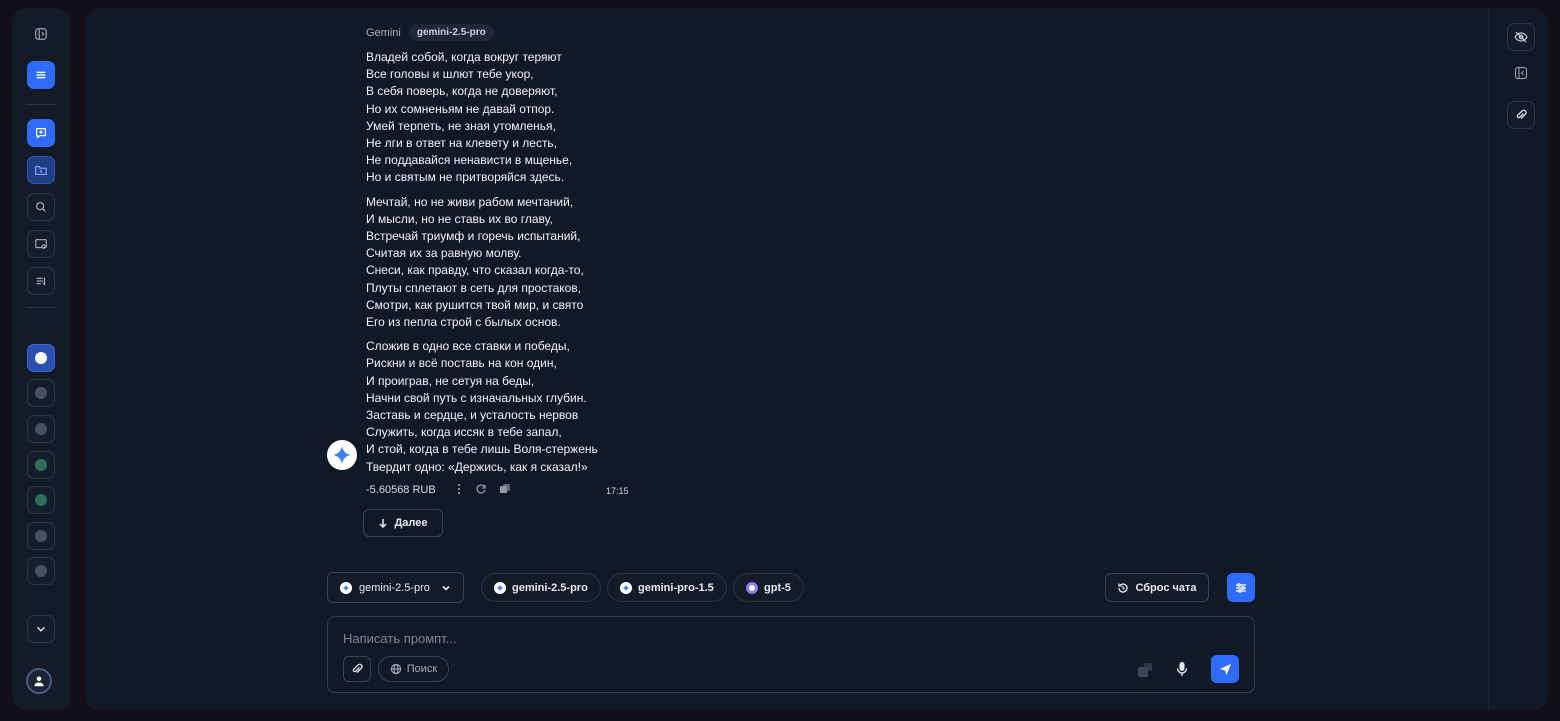  I want to click on poem-line: И проиграв, не сетуя на беды,, so click(450, 380).